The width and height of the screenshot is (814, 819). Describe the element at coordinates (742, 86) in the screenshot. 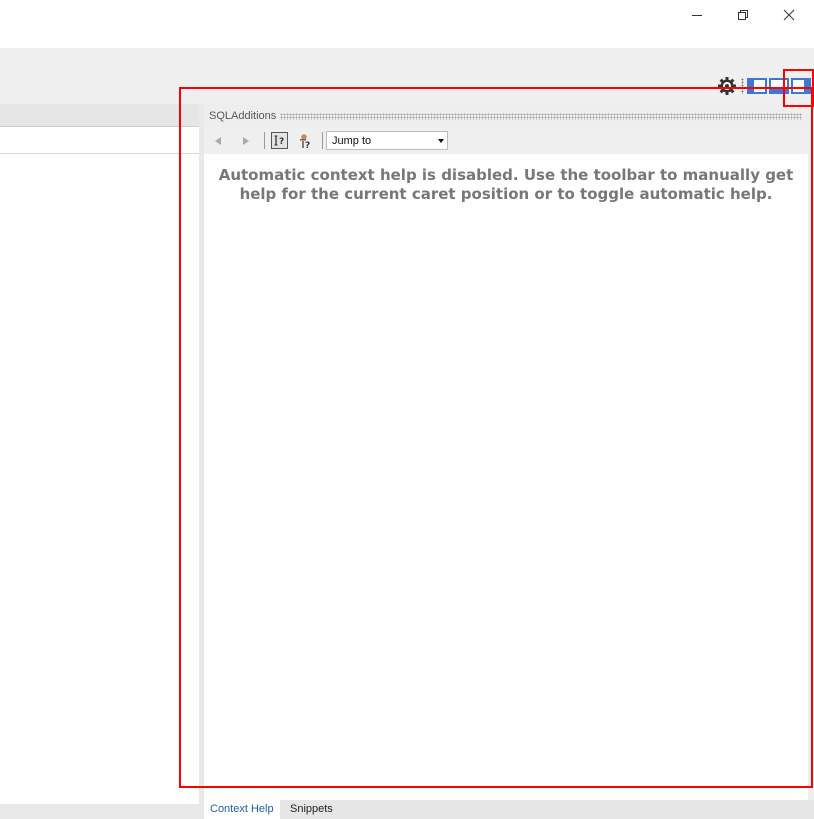

I see `toolbar-grip` at that location.